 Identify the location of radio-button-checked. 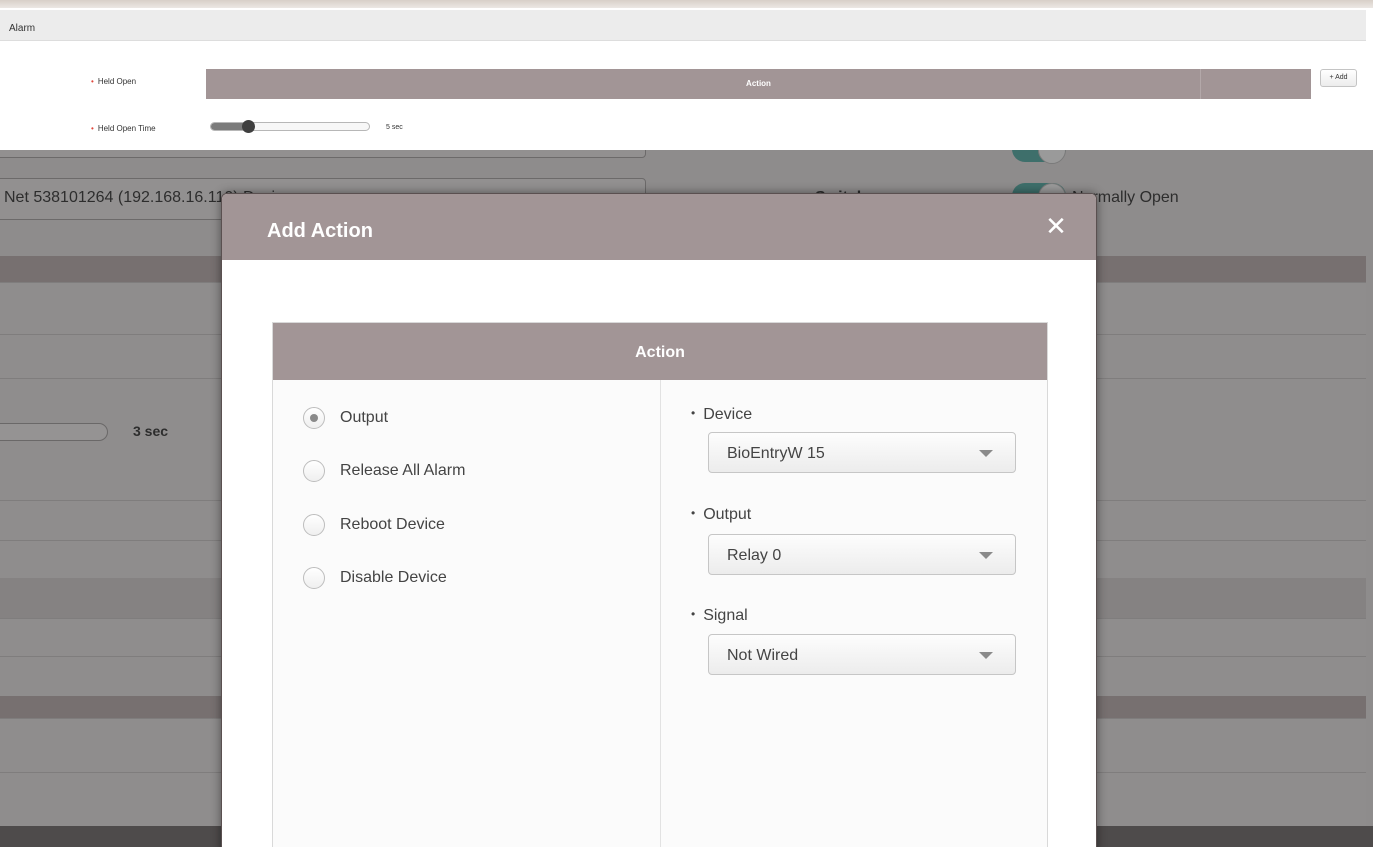
(314, 418).